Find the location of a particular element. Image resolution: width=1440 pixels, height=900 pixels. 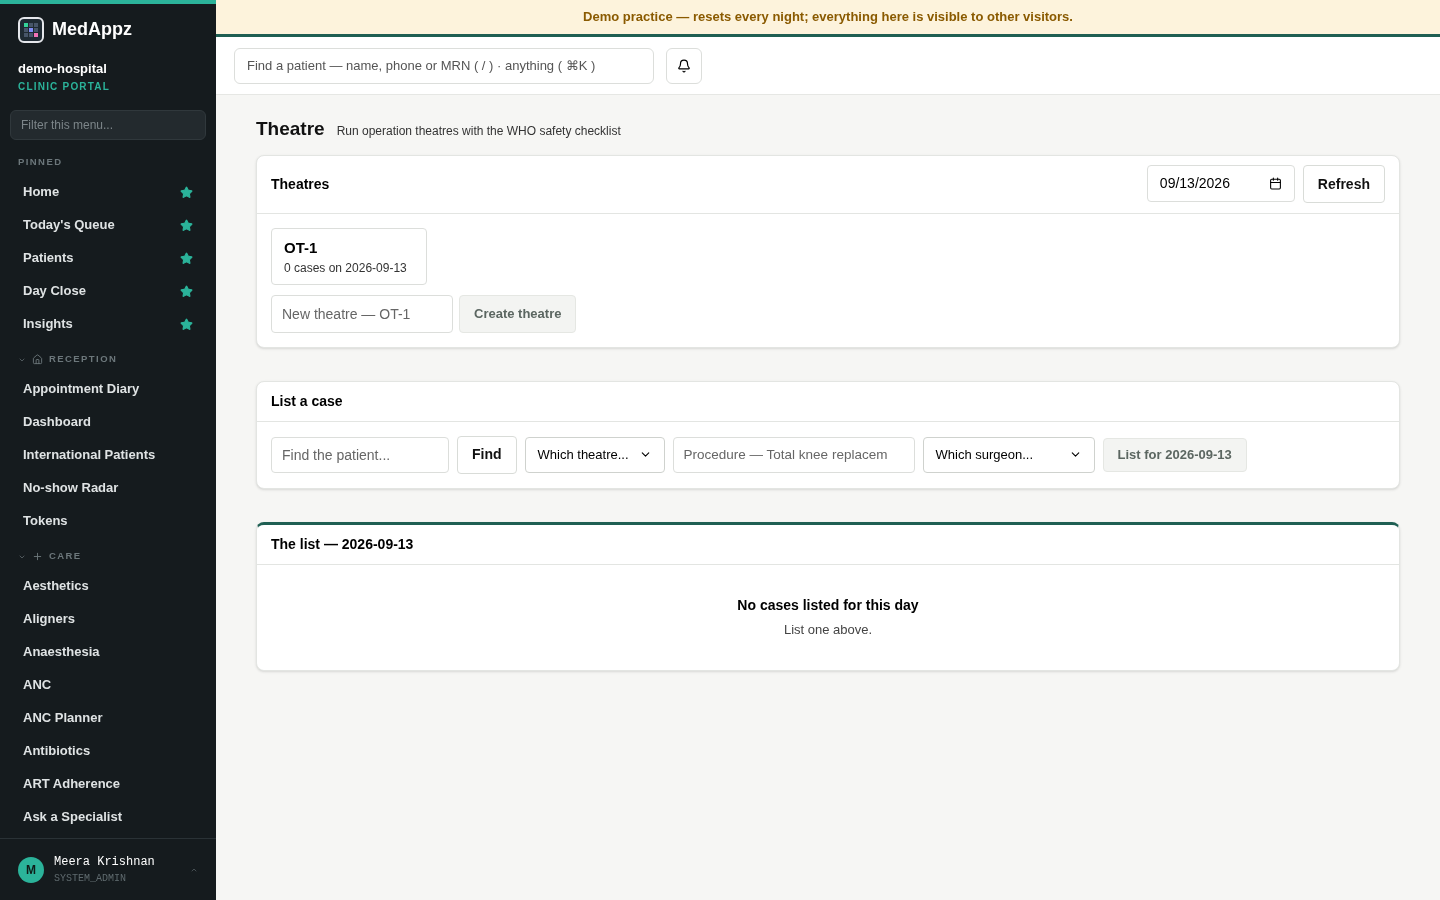

empty-title: No cases listed for this day is located at coordinates (828, 605).